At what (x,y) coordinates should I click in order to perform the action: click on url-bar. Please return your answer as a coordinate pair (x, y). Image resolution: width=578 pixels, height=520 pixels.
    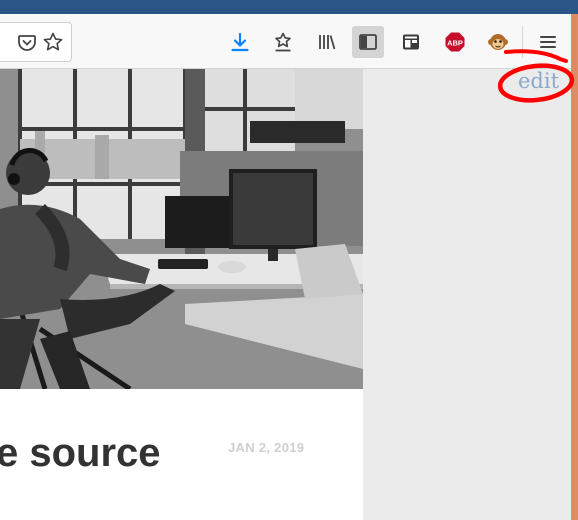
    Looking at the image, I should click on (36, 42).